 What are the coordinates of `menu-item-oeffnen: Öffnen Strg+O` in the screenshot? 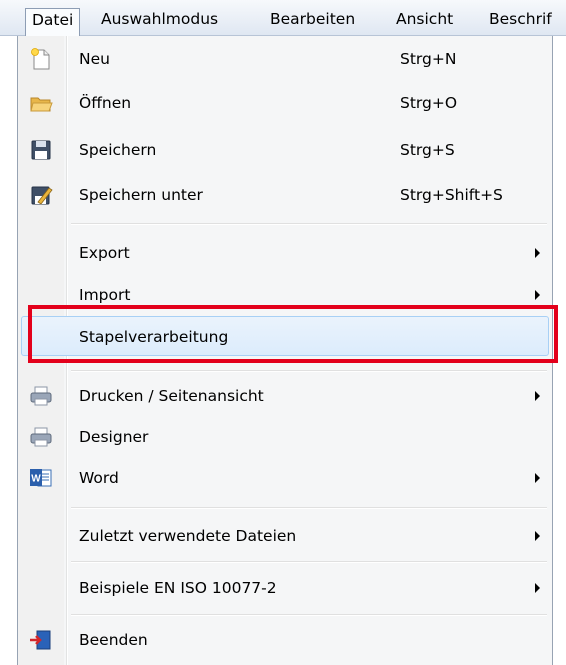 It's located at (285, 103).